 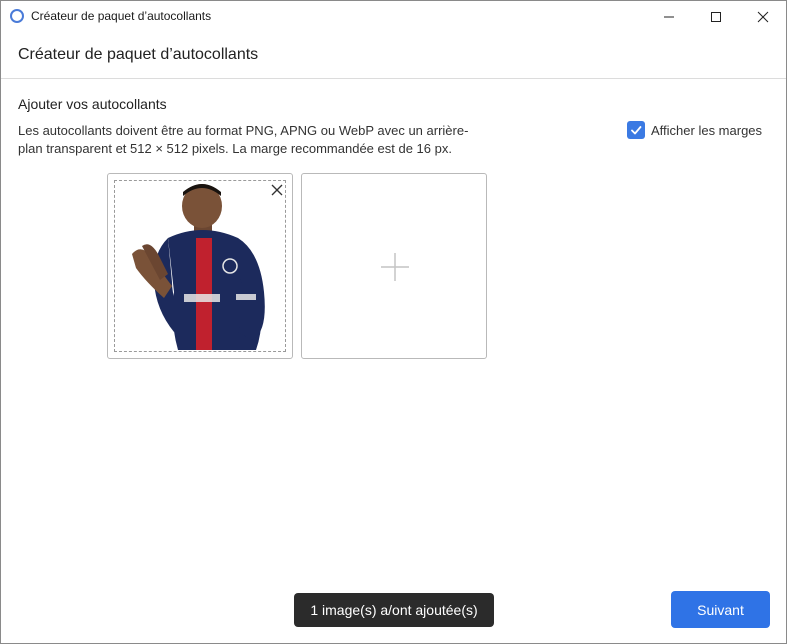 I want to click on app-ring-icon, so click(x=17, y=16).